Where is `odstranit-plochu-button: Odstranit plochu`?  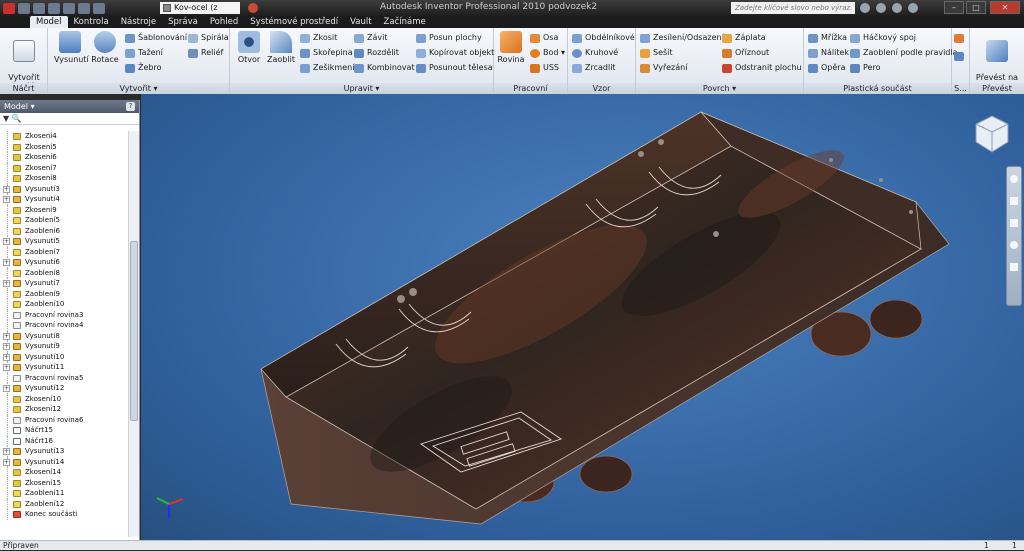 odstranit-plochu-button: Odstranit plochu is located at coordinates (762, 68).